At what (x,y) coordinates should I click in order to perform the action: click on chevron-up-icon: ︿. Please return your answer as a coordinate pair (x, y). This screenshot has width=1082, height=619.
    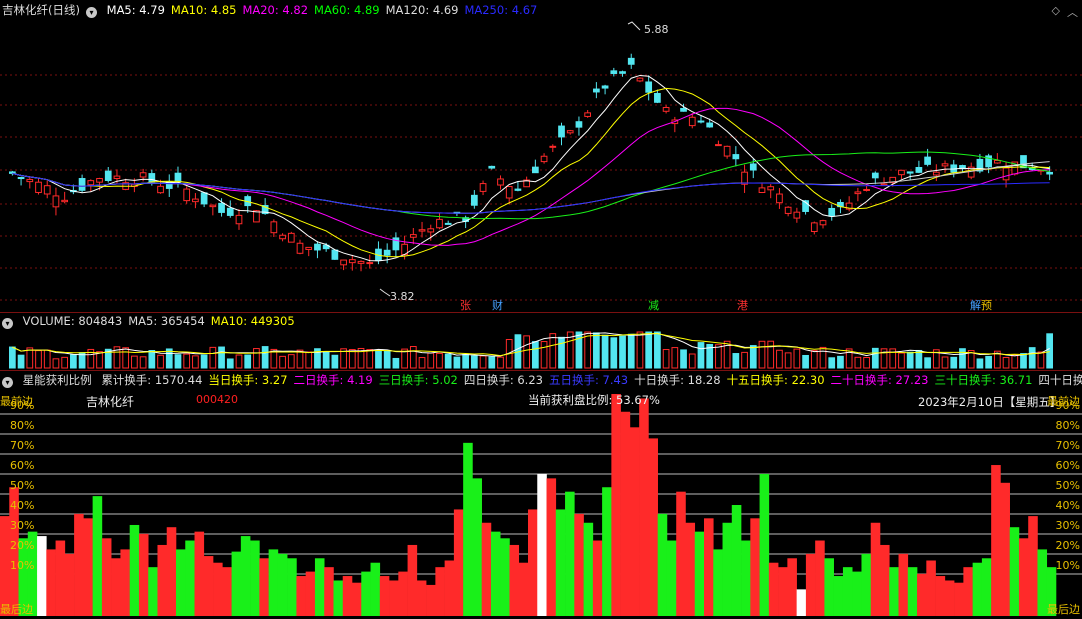
    Looking at the image, I should click on (1072, 12).